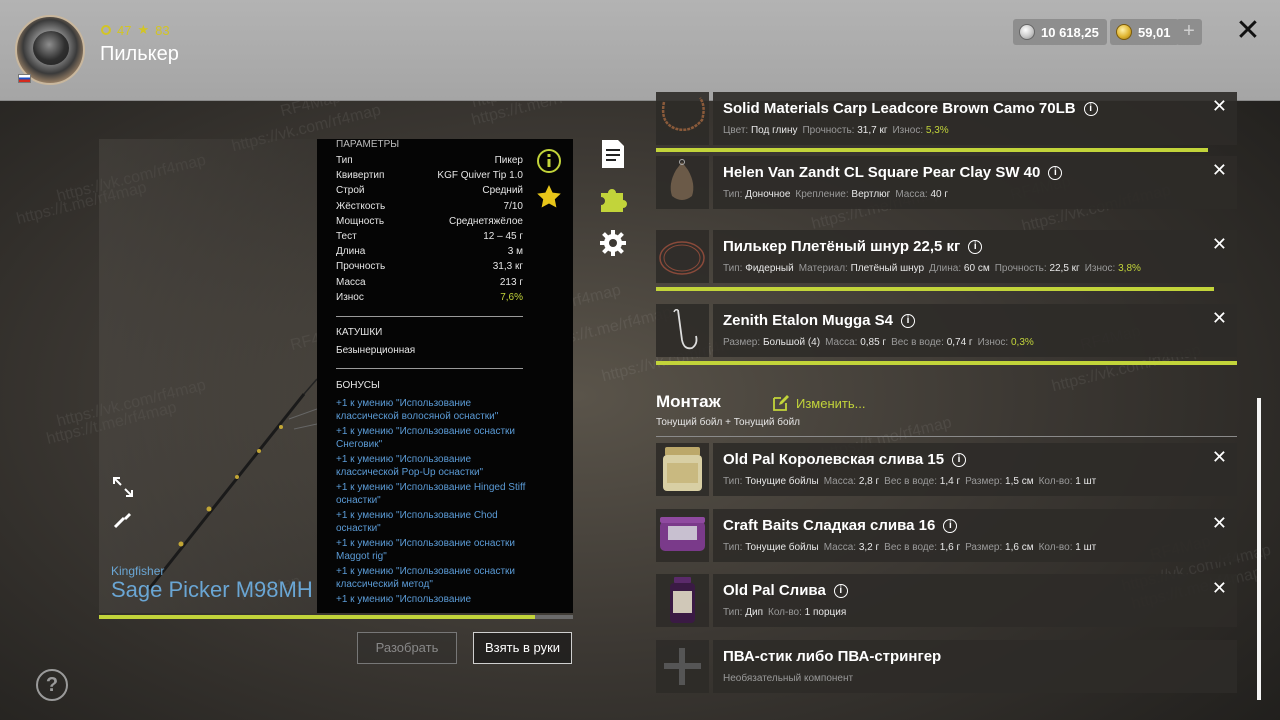 The image size is (1280, 720). What do you see at coordinates (1027, 32) in the screenshot?
I see `silver-coin-icon` at bounding box center [1027, 32].